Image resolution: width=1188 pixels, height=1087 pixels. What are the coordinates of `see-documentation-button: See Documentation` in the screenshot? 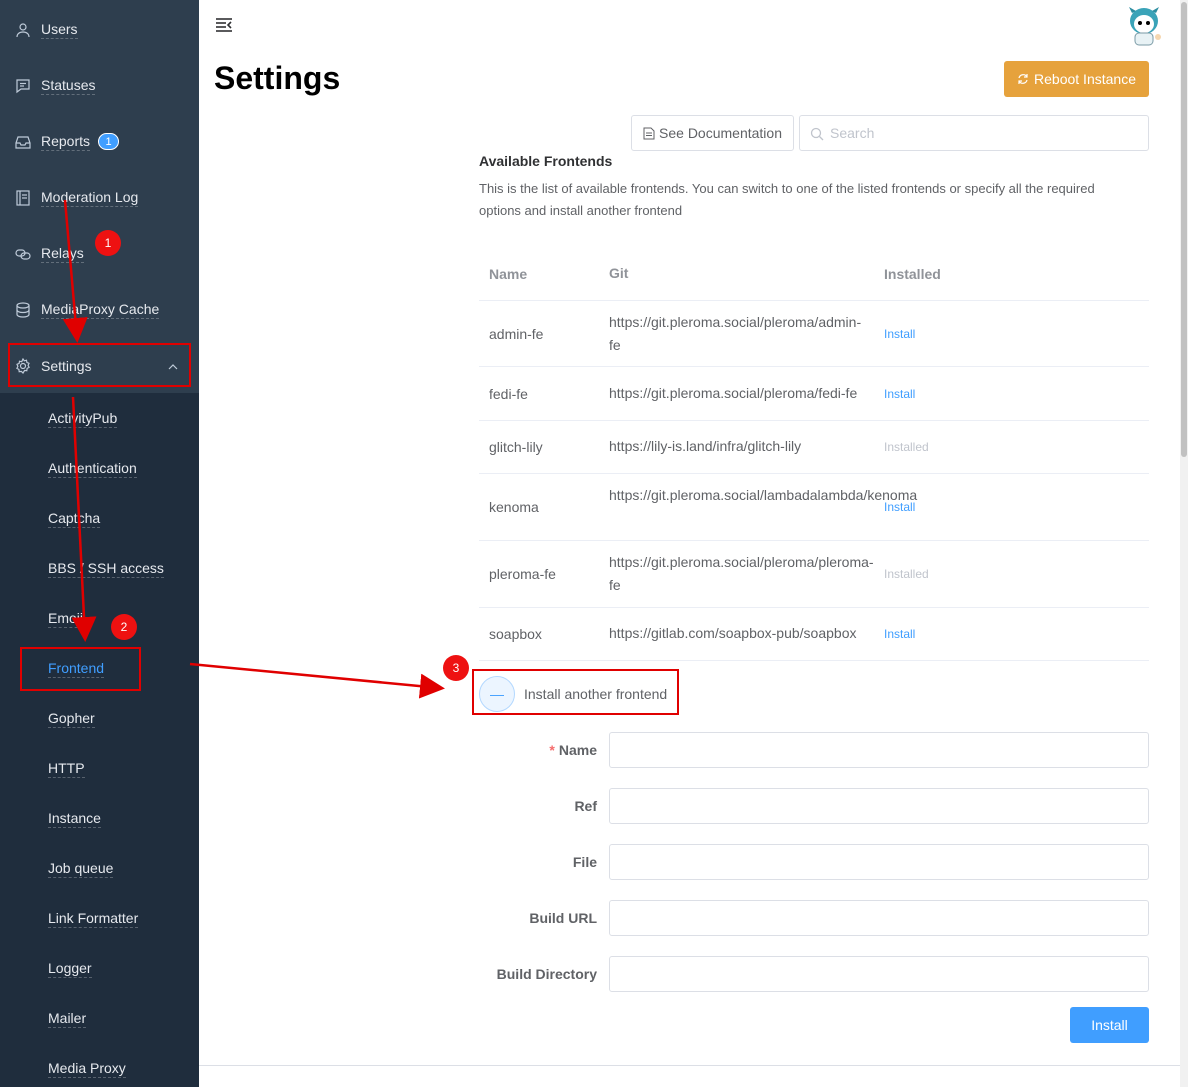 It's located at (712, 133).